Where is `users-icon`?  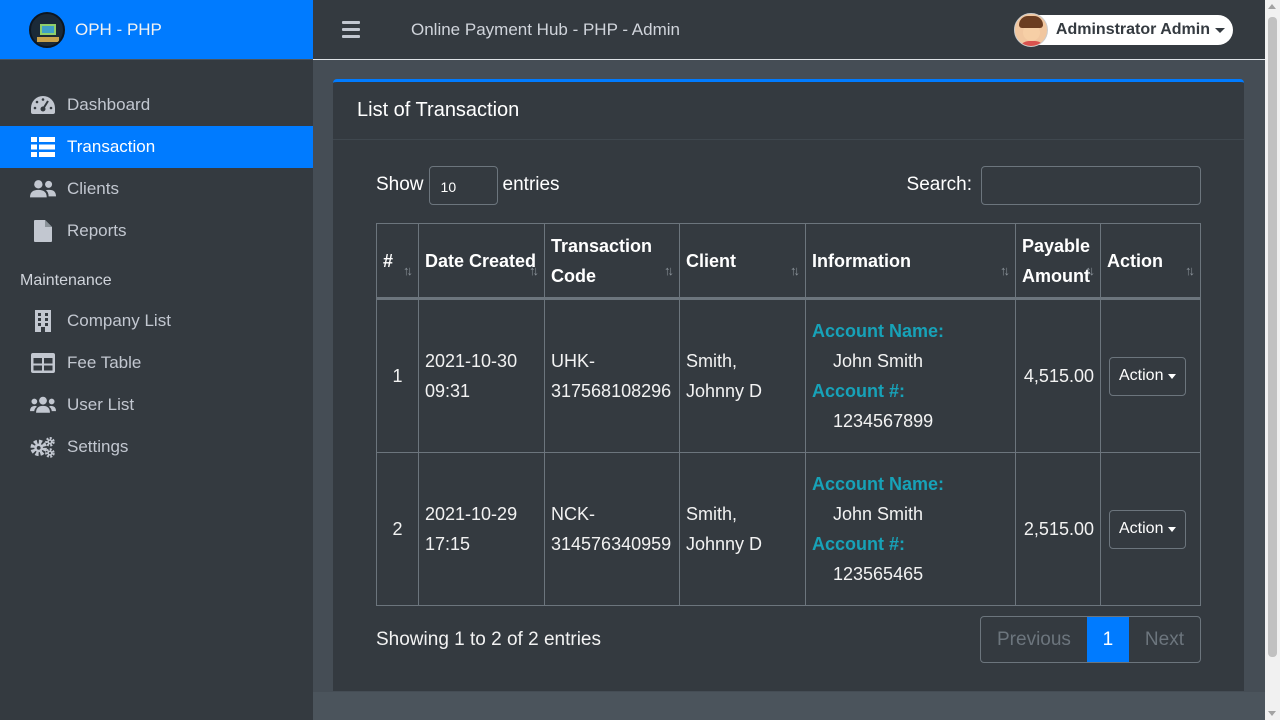 users-icon is located at coordinates (43, 405).